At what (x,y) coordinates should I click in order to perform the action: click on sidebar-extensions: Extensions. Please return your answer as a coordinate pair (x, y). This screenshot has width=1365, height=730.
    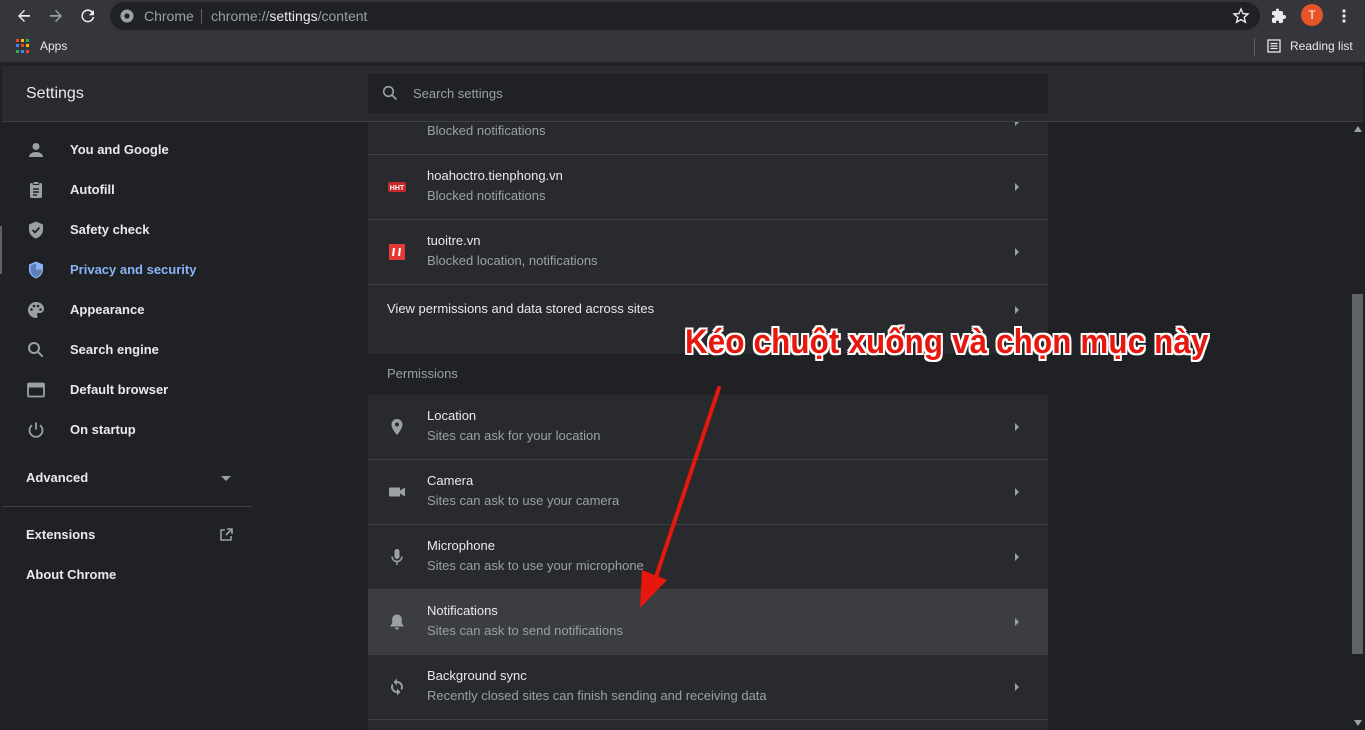
    Looking at the image, I should click on (60, 534).